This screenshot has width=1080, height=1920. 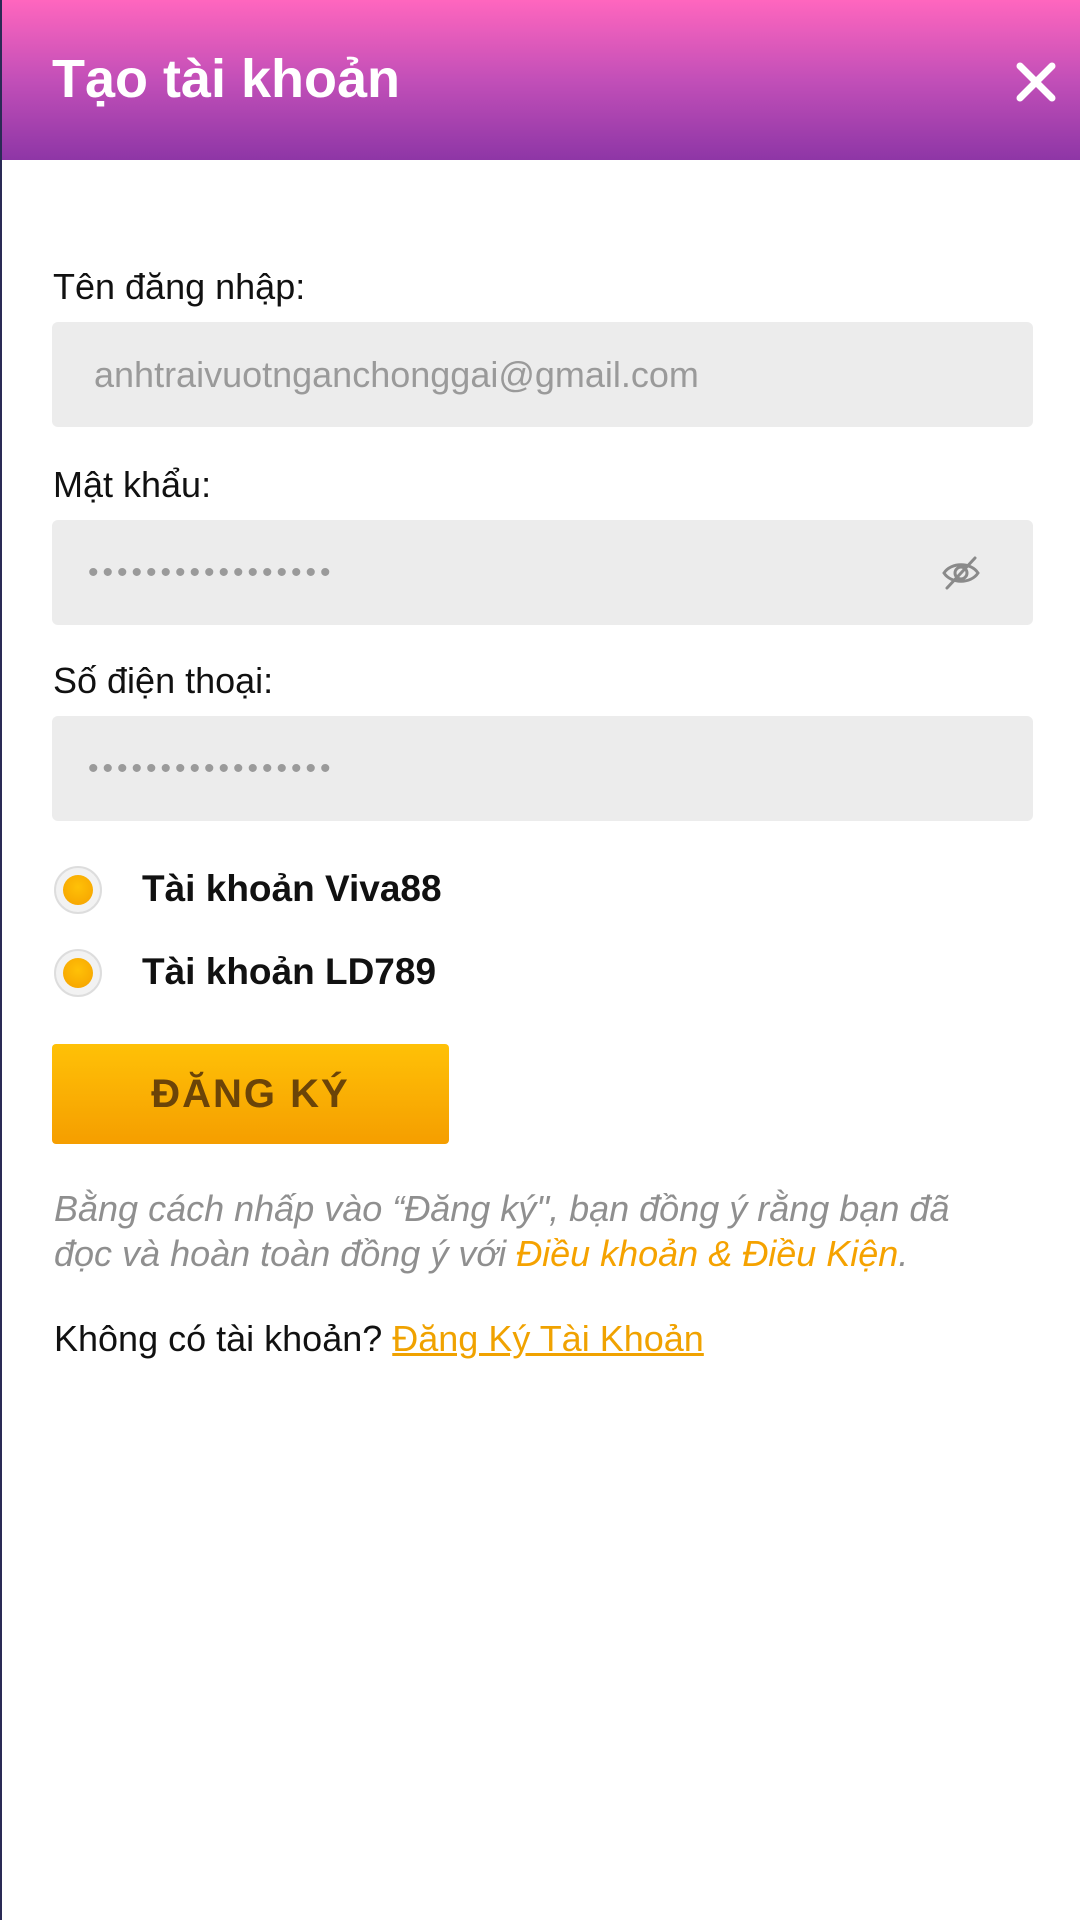 What do you see at coordinates (226, 79) in the screenshot?
I see `page-title: Tạo tài khoản` at bounding box center [226, 79].